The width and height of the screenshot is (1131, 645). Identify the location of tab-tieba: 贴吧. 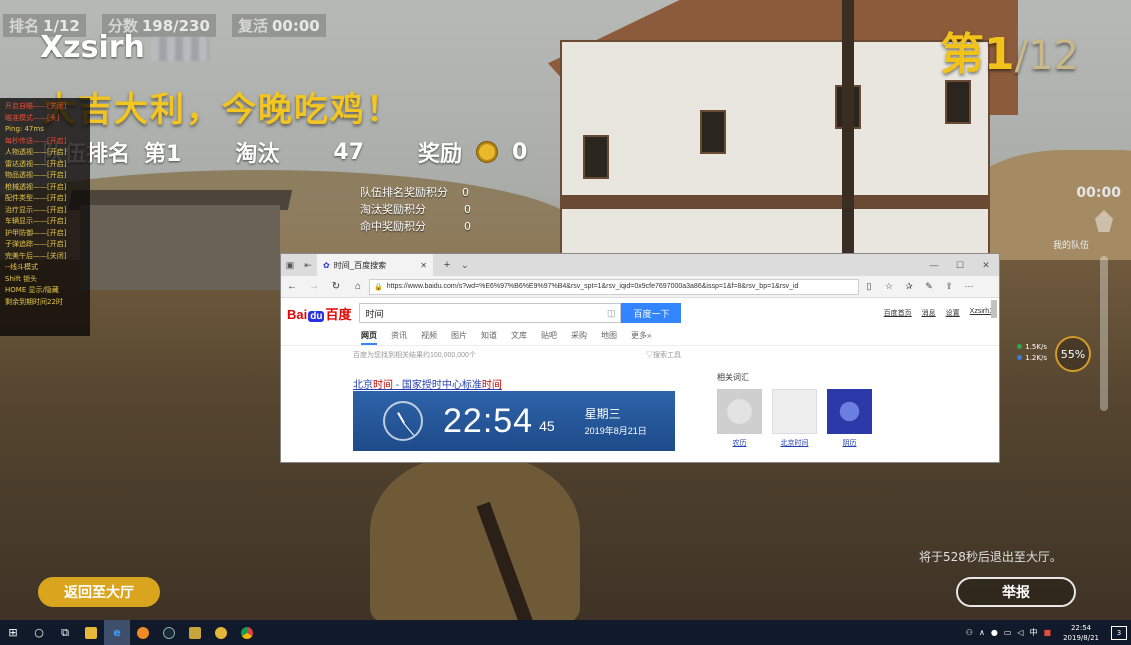
(549, 337).